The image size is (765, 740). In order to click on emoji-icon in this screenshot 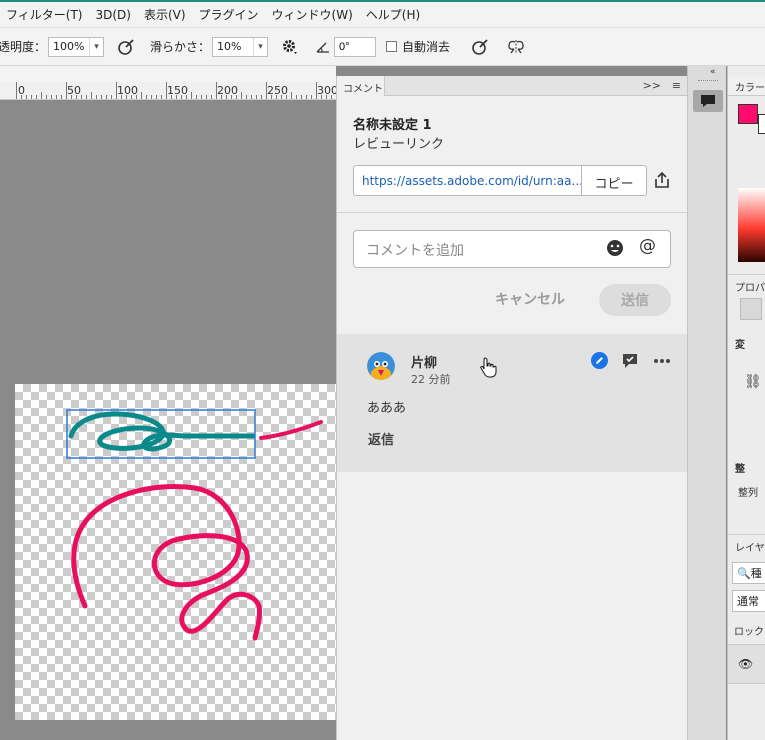, I will do `click(615, 248)`.